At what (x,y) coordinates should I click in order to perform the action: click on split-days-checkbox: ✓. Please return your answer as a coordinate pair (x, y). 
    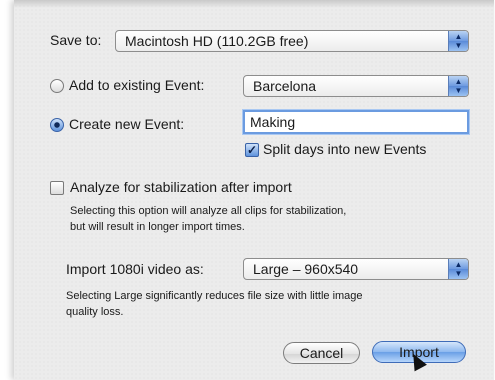
    Looking at the image, I should click on (252, 150).